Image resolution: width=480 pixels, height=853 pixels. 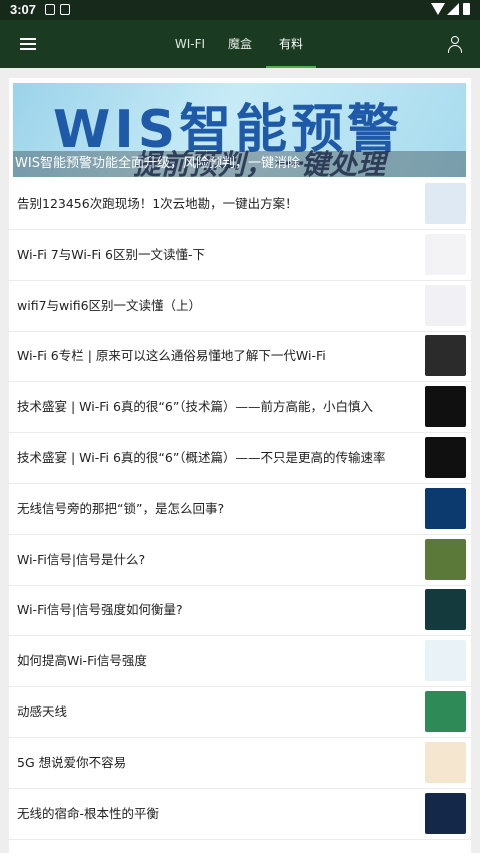 I want to click on article-title: Wi-Fi 7与Wi-Fi 6区别一文读懂-下, so click(x=111, y=254).